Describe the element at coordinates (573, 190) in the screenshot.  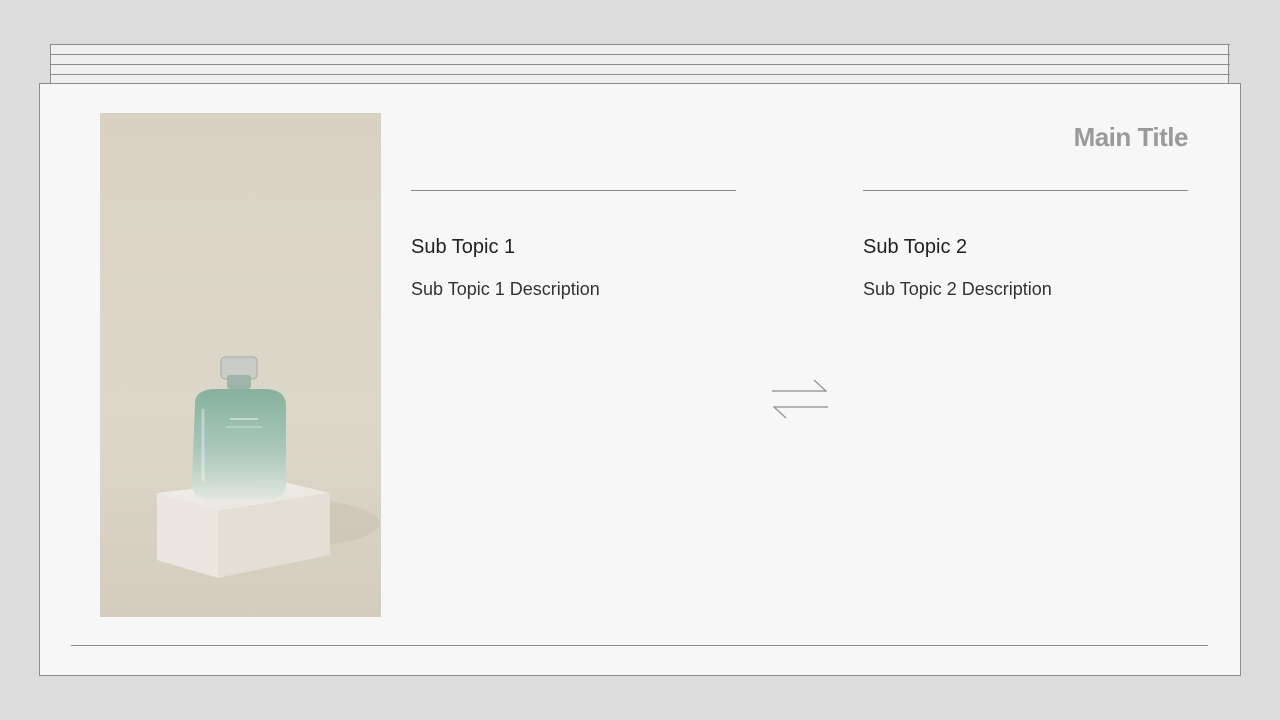
I see `topic-1-divider` at that location.